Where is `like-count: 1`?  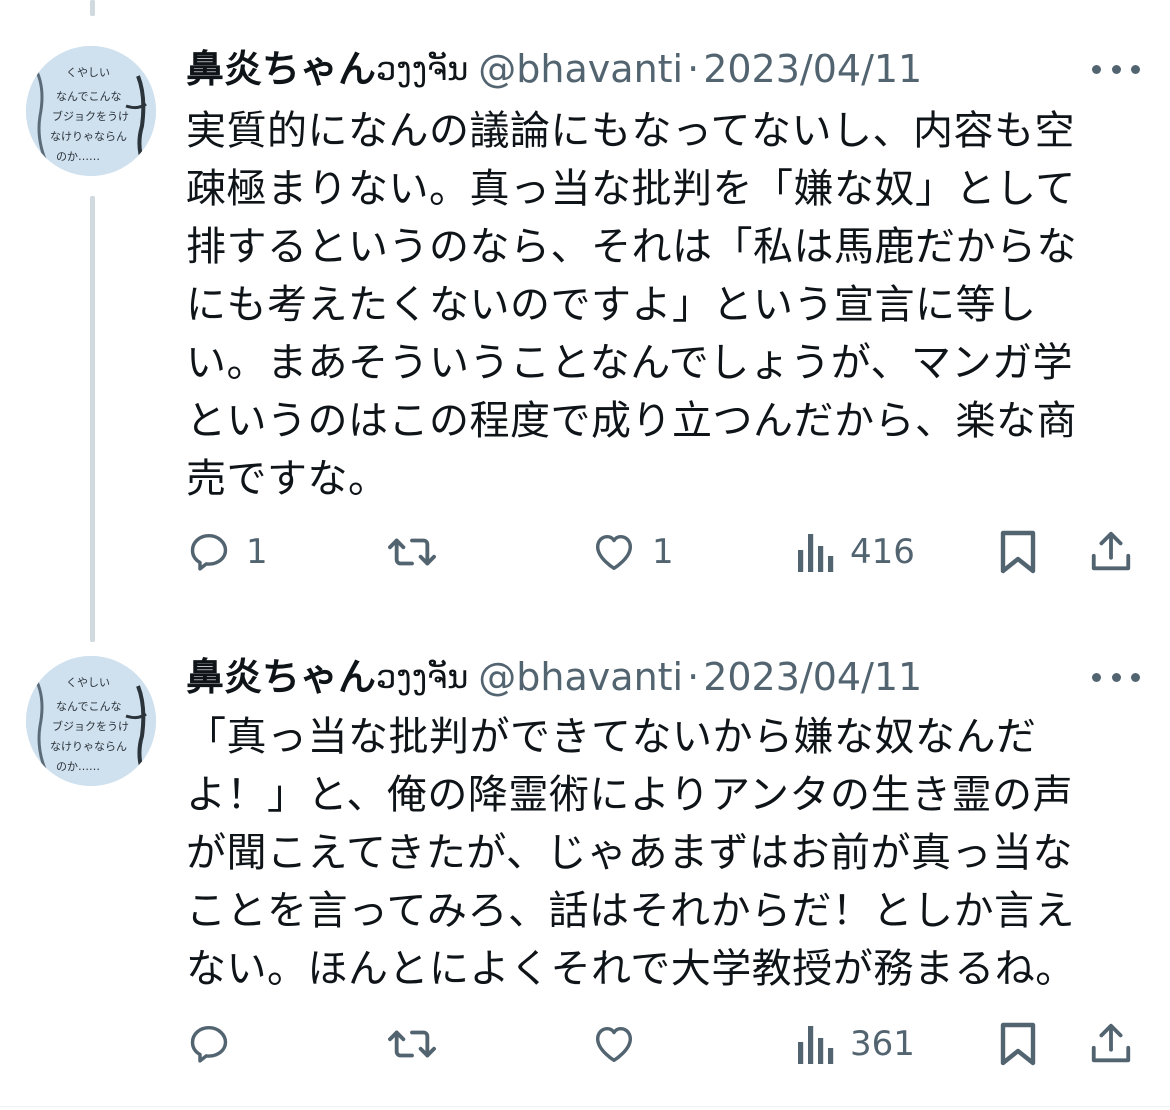 like-count: 1 is located at coordinates (663, 552).